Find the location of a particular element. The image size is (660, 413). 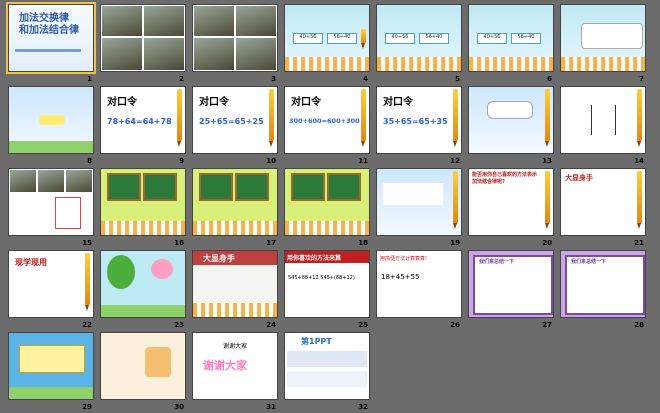

slide-thumb-10: 对口令 25+65=65+25 10 is located at coordinates (238, 126).